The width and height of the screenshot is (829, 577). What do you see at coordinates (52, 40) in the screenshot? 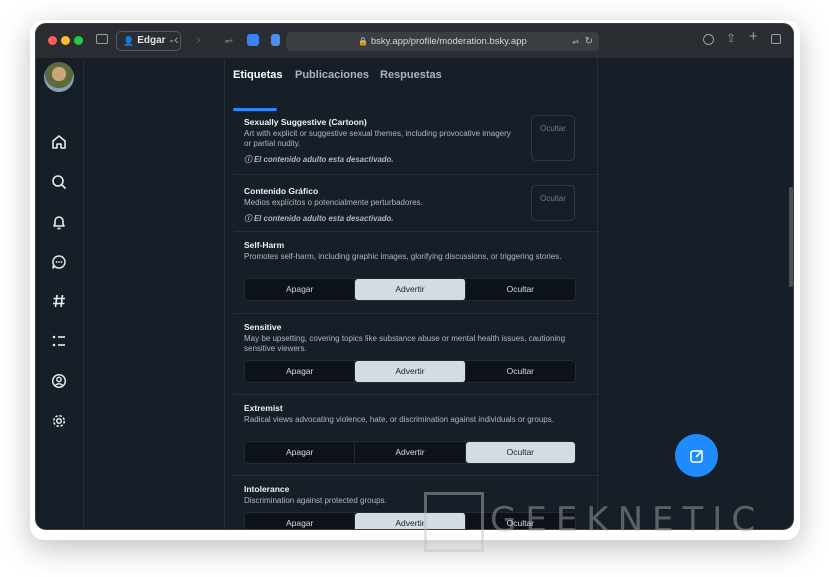
I see `close-window-button` at bounding box center [52, 40].